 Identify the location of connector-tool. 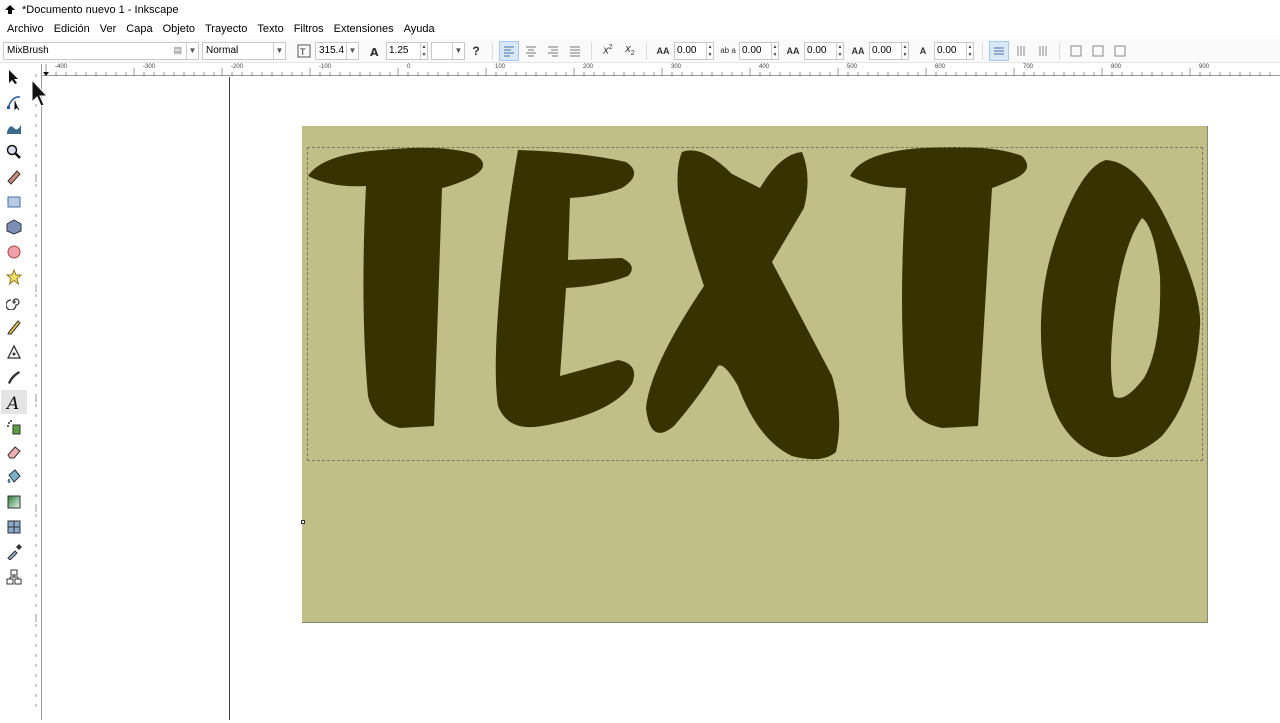
(14, 577).